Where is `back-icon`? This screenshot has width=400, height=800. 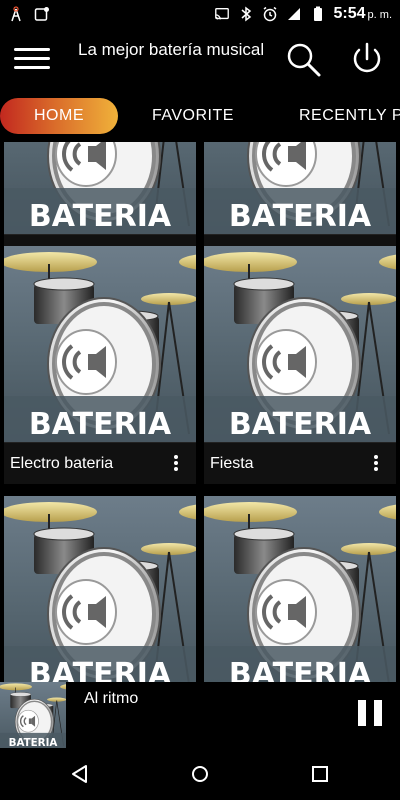 back-icon is located at coordinates (80, 774).